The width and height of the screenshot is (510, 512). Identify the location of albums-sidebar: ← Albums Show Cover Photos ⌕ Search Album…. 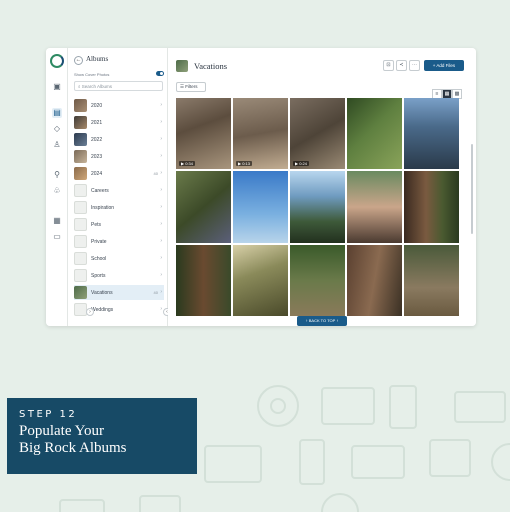
(119, 187).